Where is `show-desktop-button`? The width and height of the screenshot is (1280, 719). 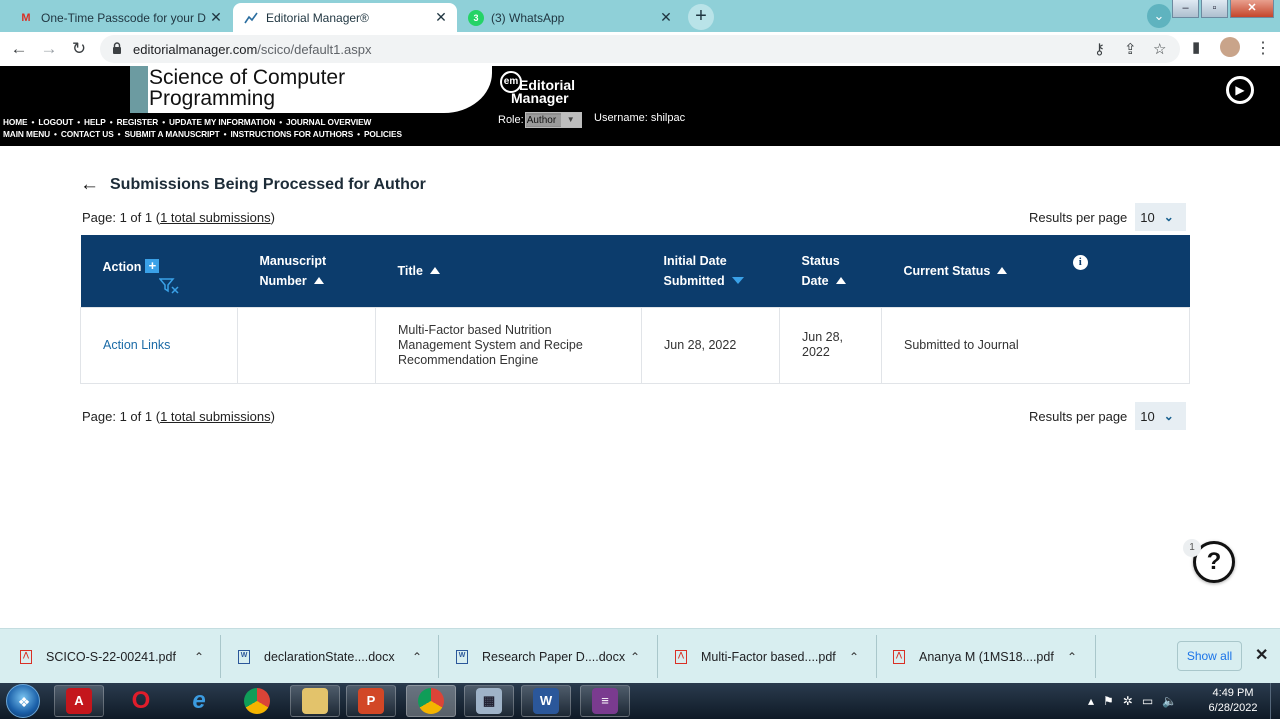
show-desktop-button is located at coordinates (1275, 701).